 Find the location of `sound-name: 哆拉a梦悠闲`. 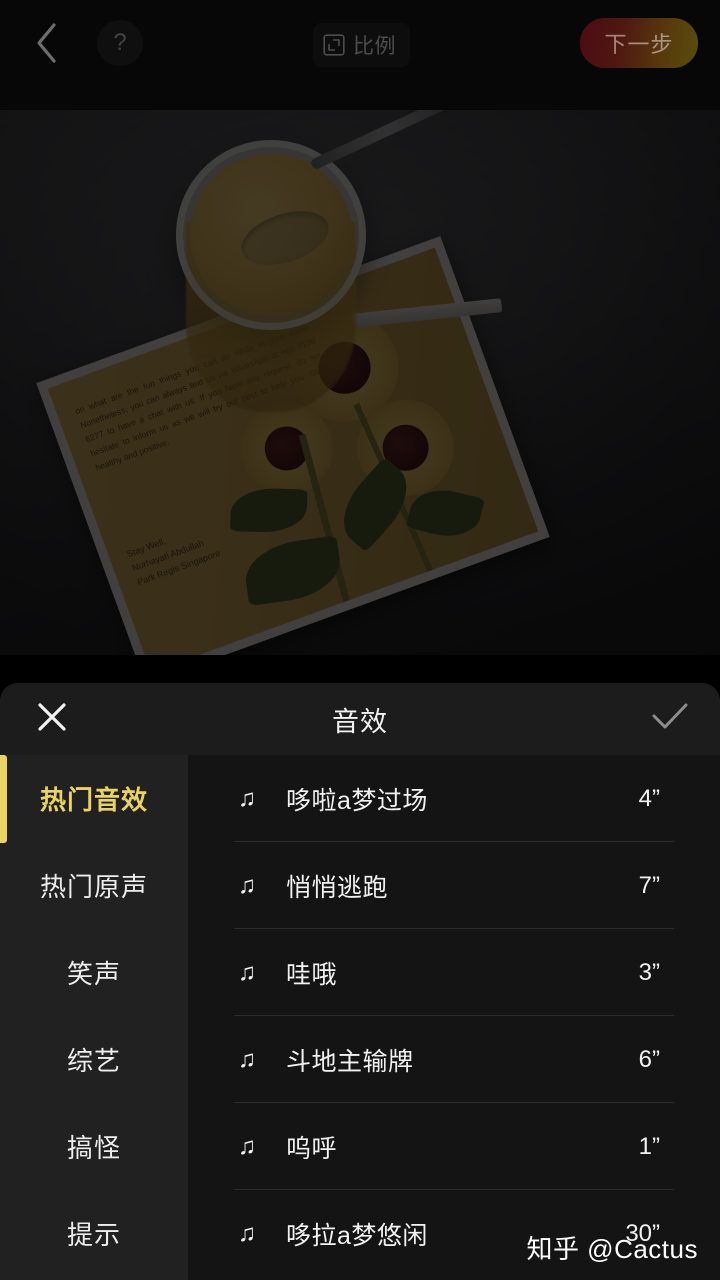

sound-name: 哆拉a梦悠闲 is located at coordinates (357, 1235).